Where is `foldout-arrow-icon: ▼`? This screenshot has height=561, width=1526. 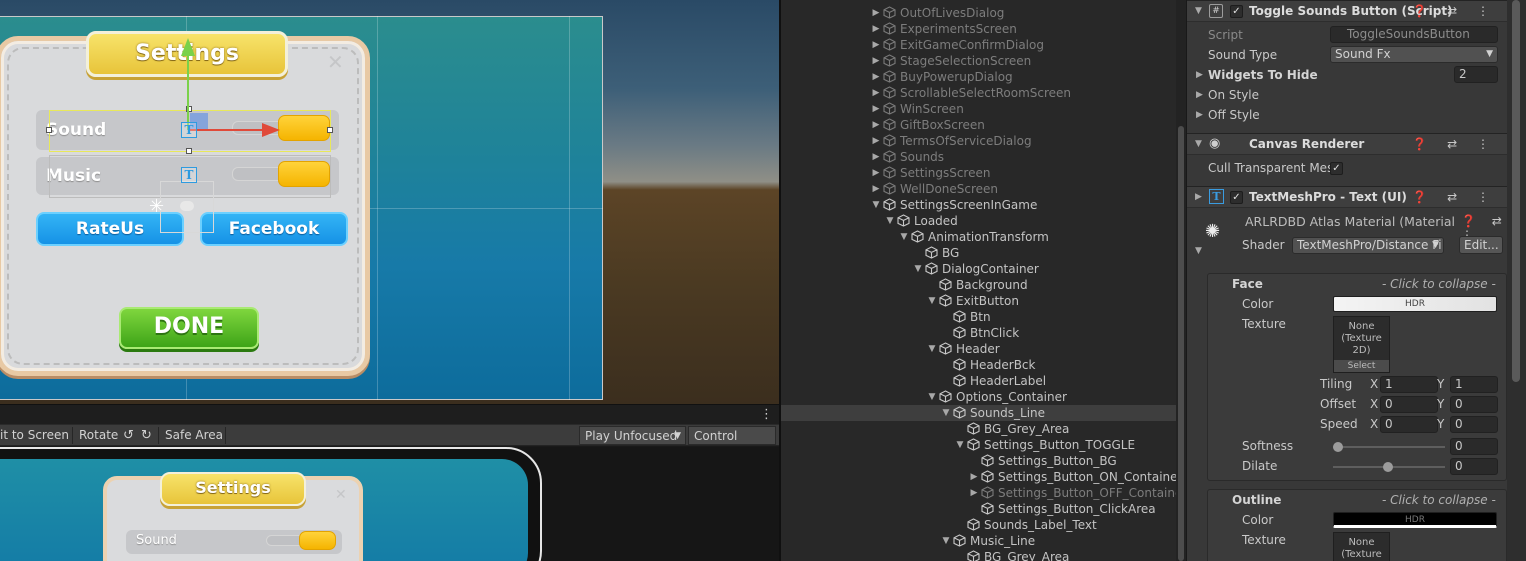 foldout-arrow-icon: ▼ is located at coordinates (1198, 251).